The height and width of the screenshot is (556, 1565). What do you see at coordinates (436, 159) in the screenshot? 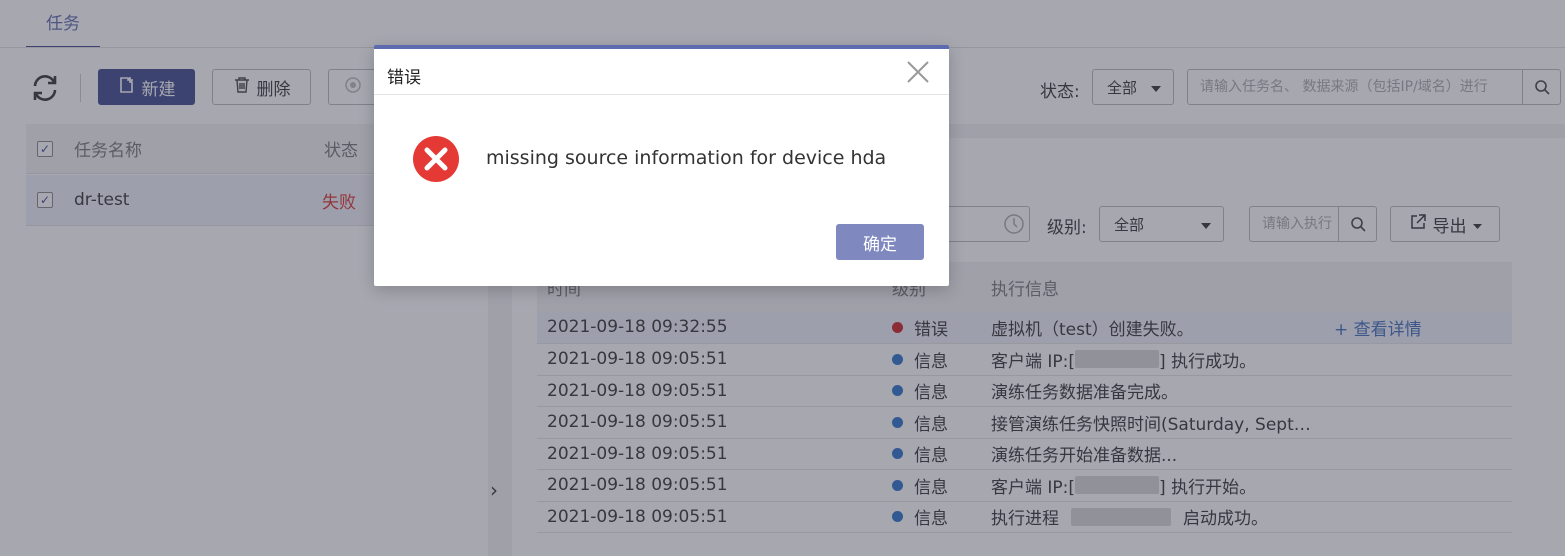
I see `error-icon` at bounding box center [436, 159].